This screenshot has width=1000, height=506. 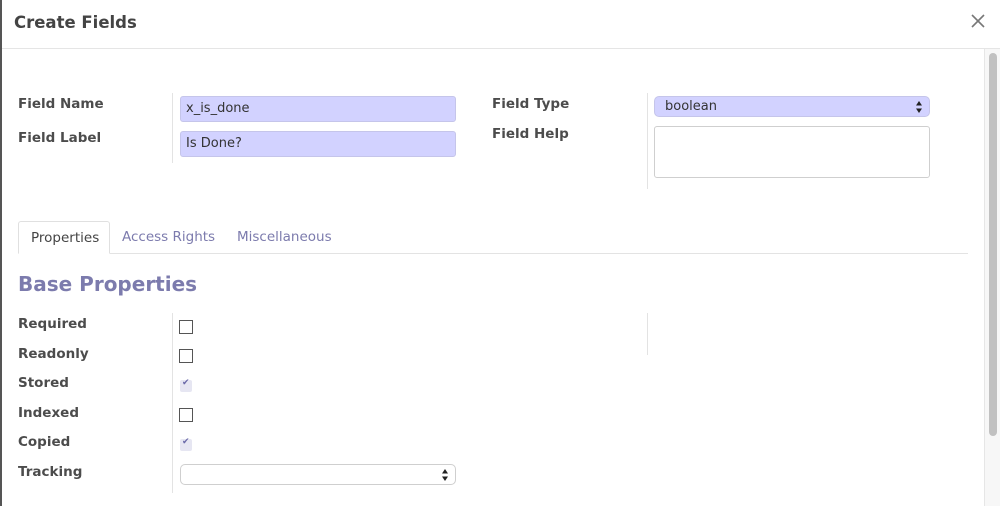 I want to click on field-help-textarea, so click(x=792, y=152).